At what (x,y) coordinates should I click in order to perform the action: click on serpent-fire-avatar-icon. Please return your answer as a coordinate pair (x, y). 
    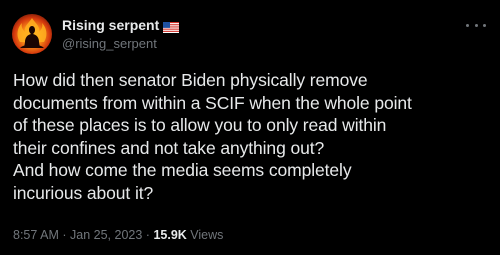
    Looking at the image, I should click on (32, 33).